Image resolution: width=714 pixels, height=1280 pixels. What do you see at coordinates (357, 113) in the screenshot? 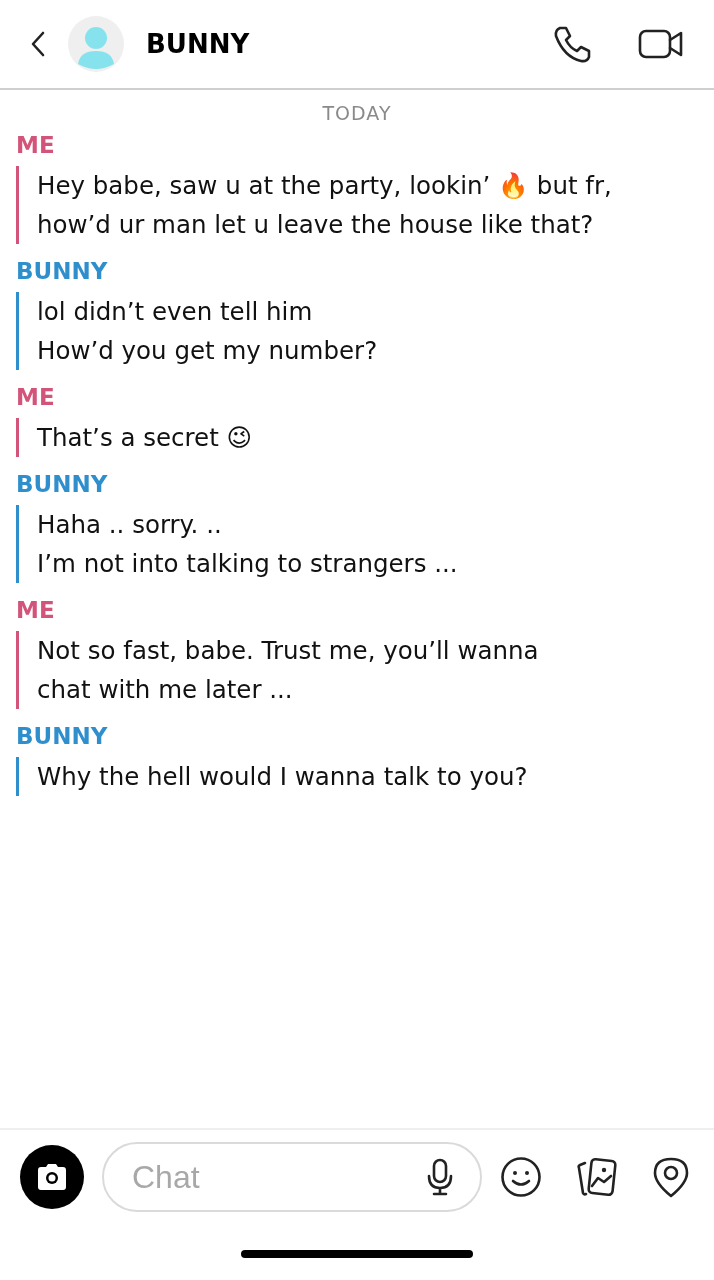
I see `date-label: TODAY` at bounding box center [357, 113].